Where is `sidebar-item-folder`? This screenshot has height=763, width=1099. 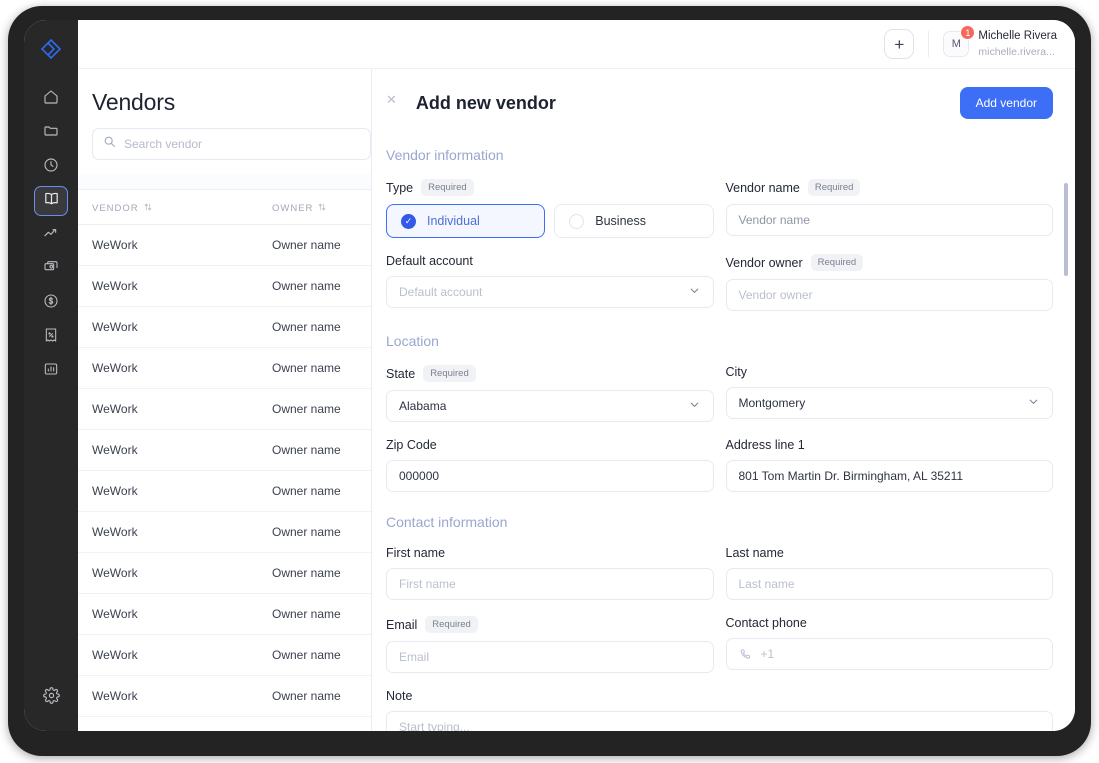 sidebar-item-folder is located at coordinates (51, 133).